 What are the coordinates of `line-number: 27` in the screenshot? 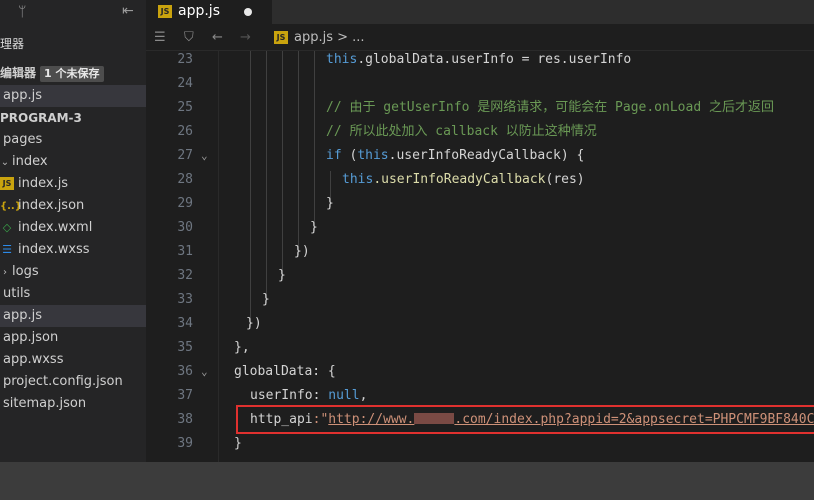 It's located at (185, 155).